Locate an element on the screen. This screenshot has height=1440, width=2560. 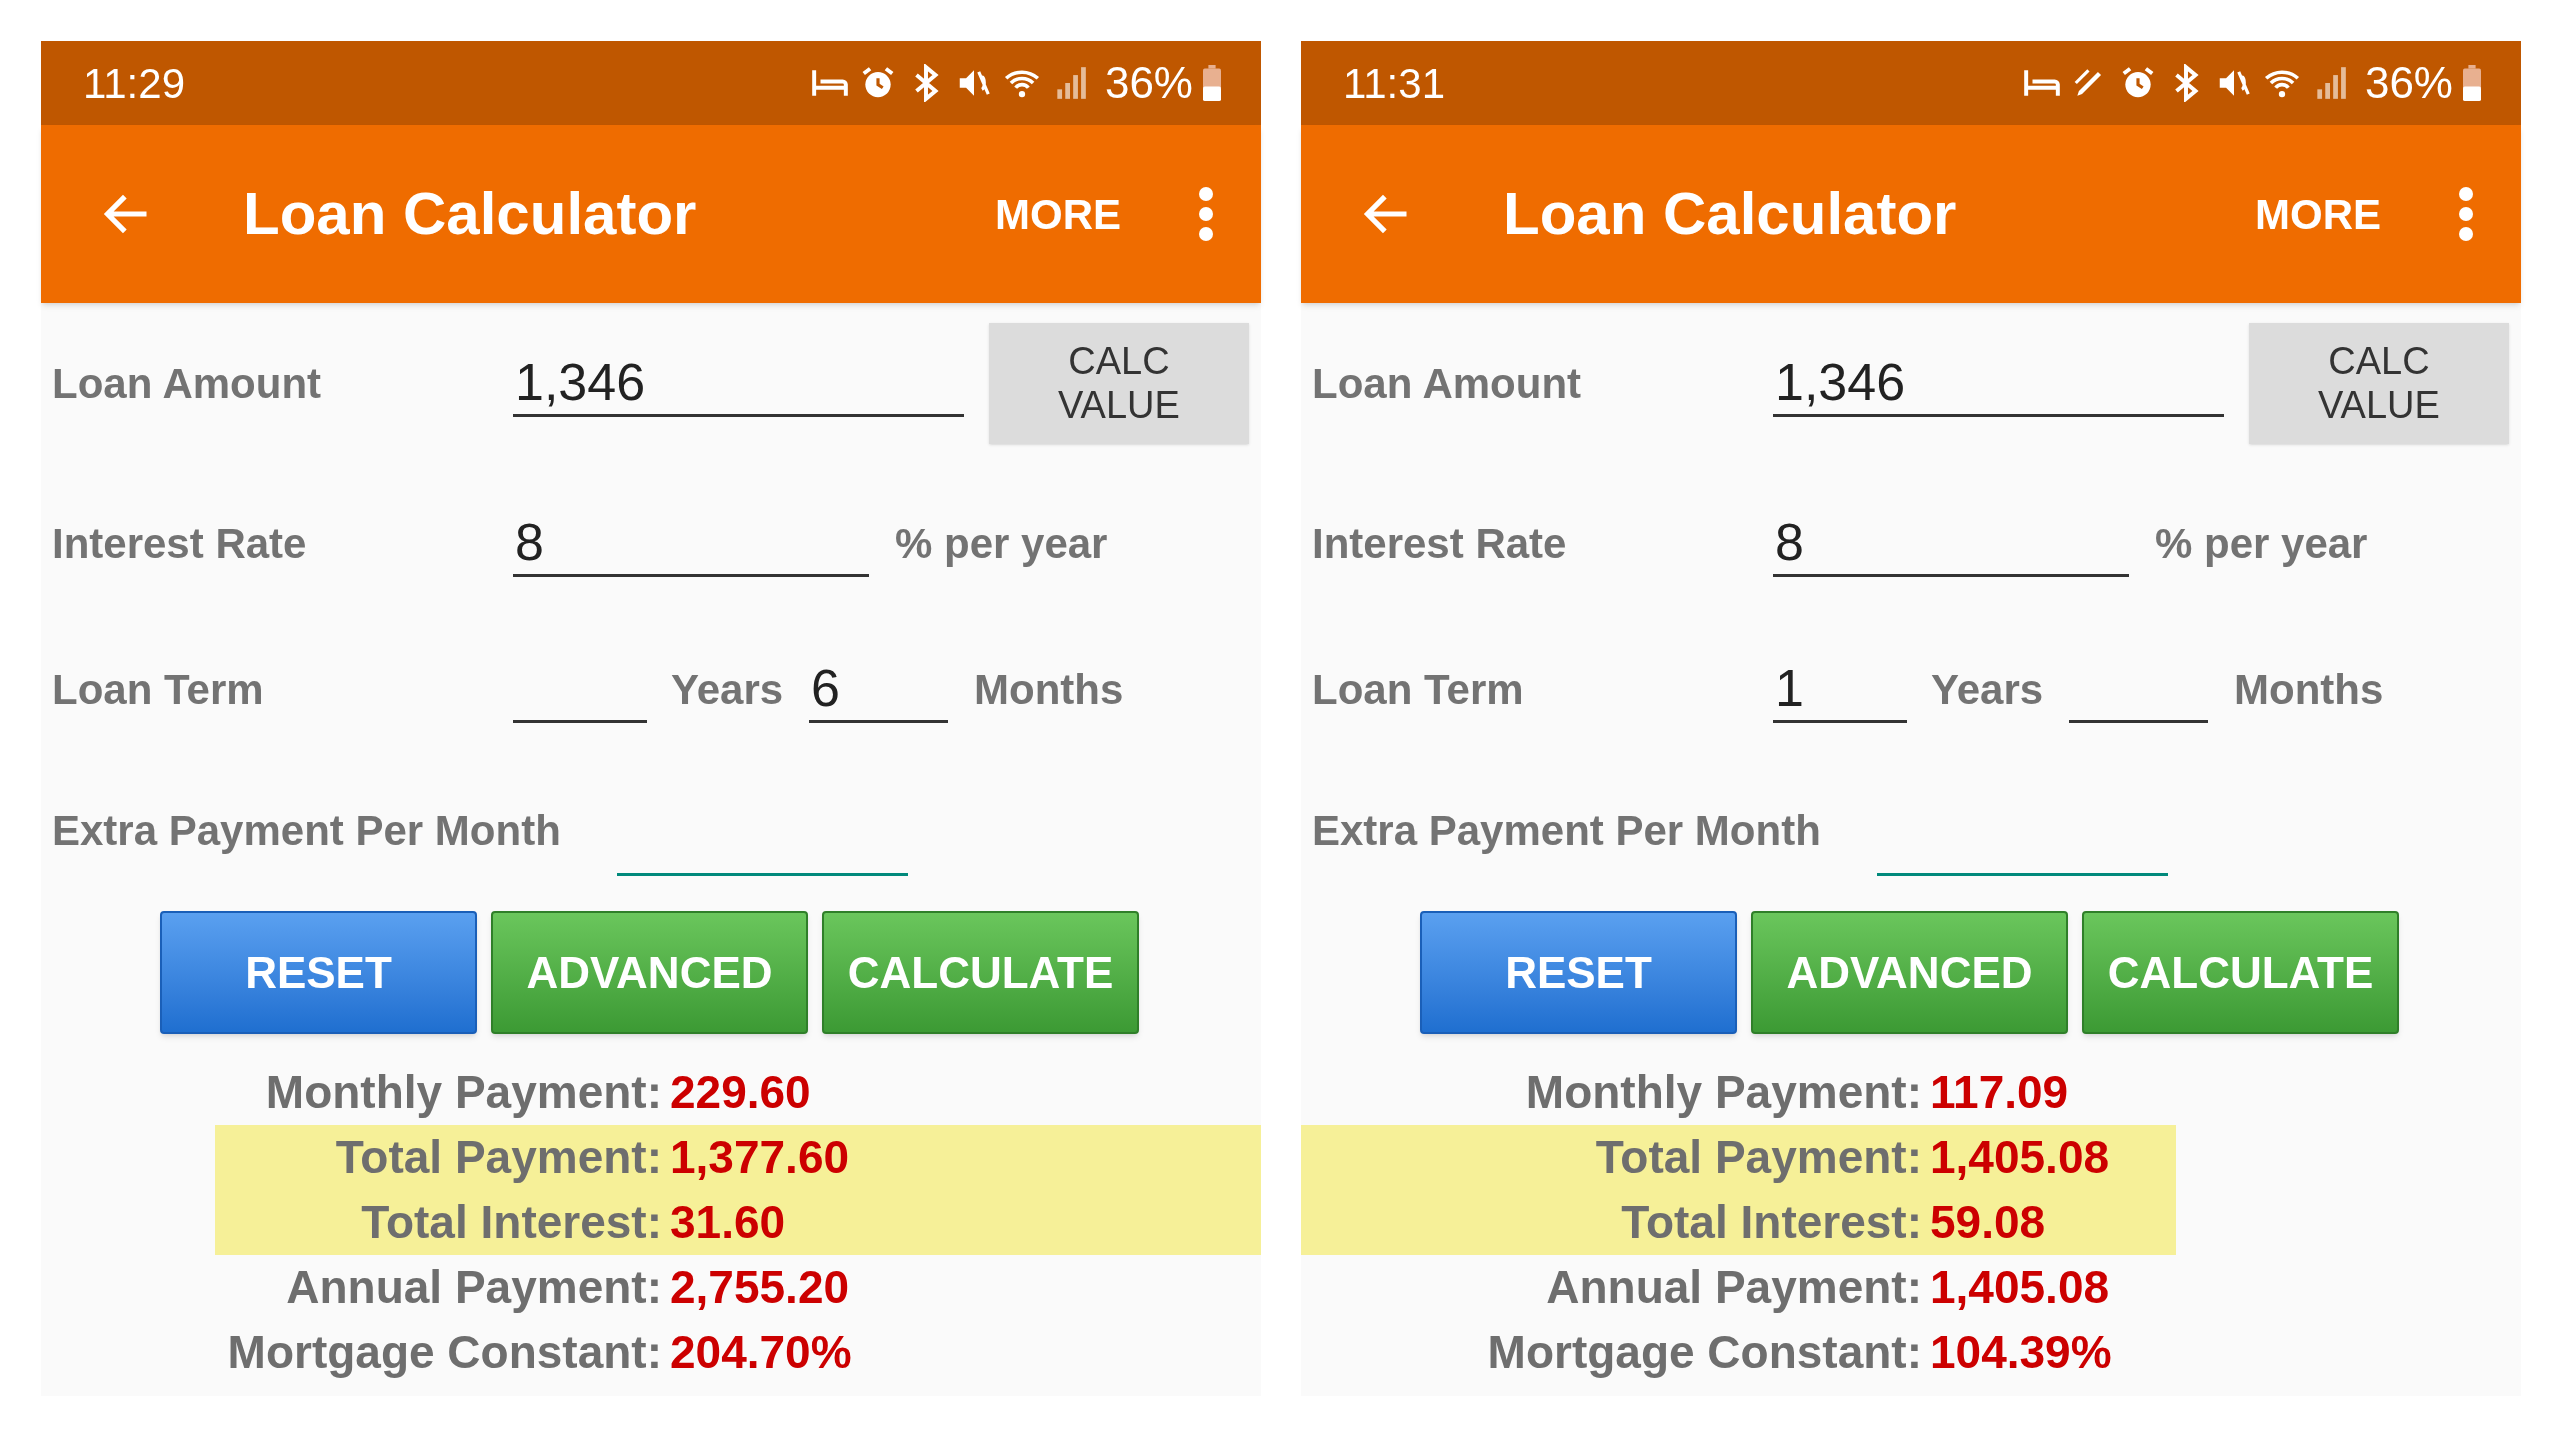
result-value: 31.60 is located at coordinates (728, 1222).